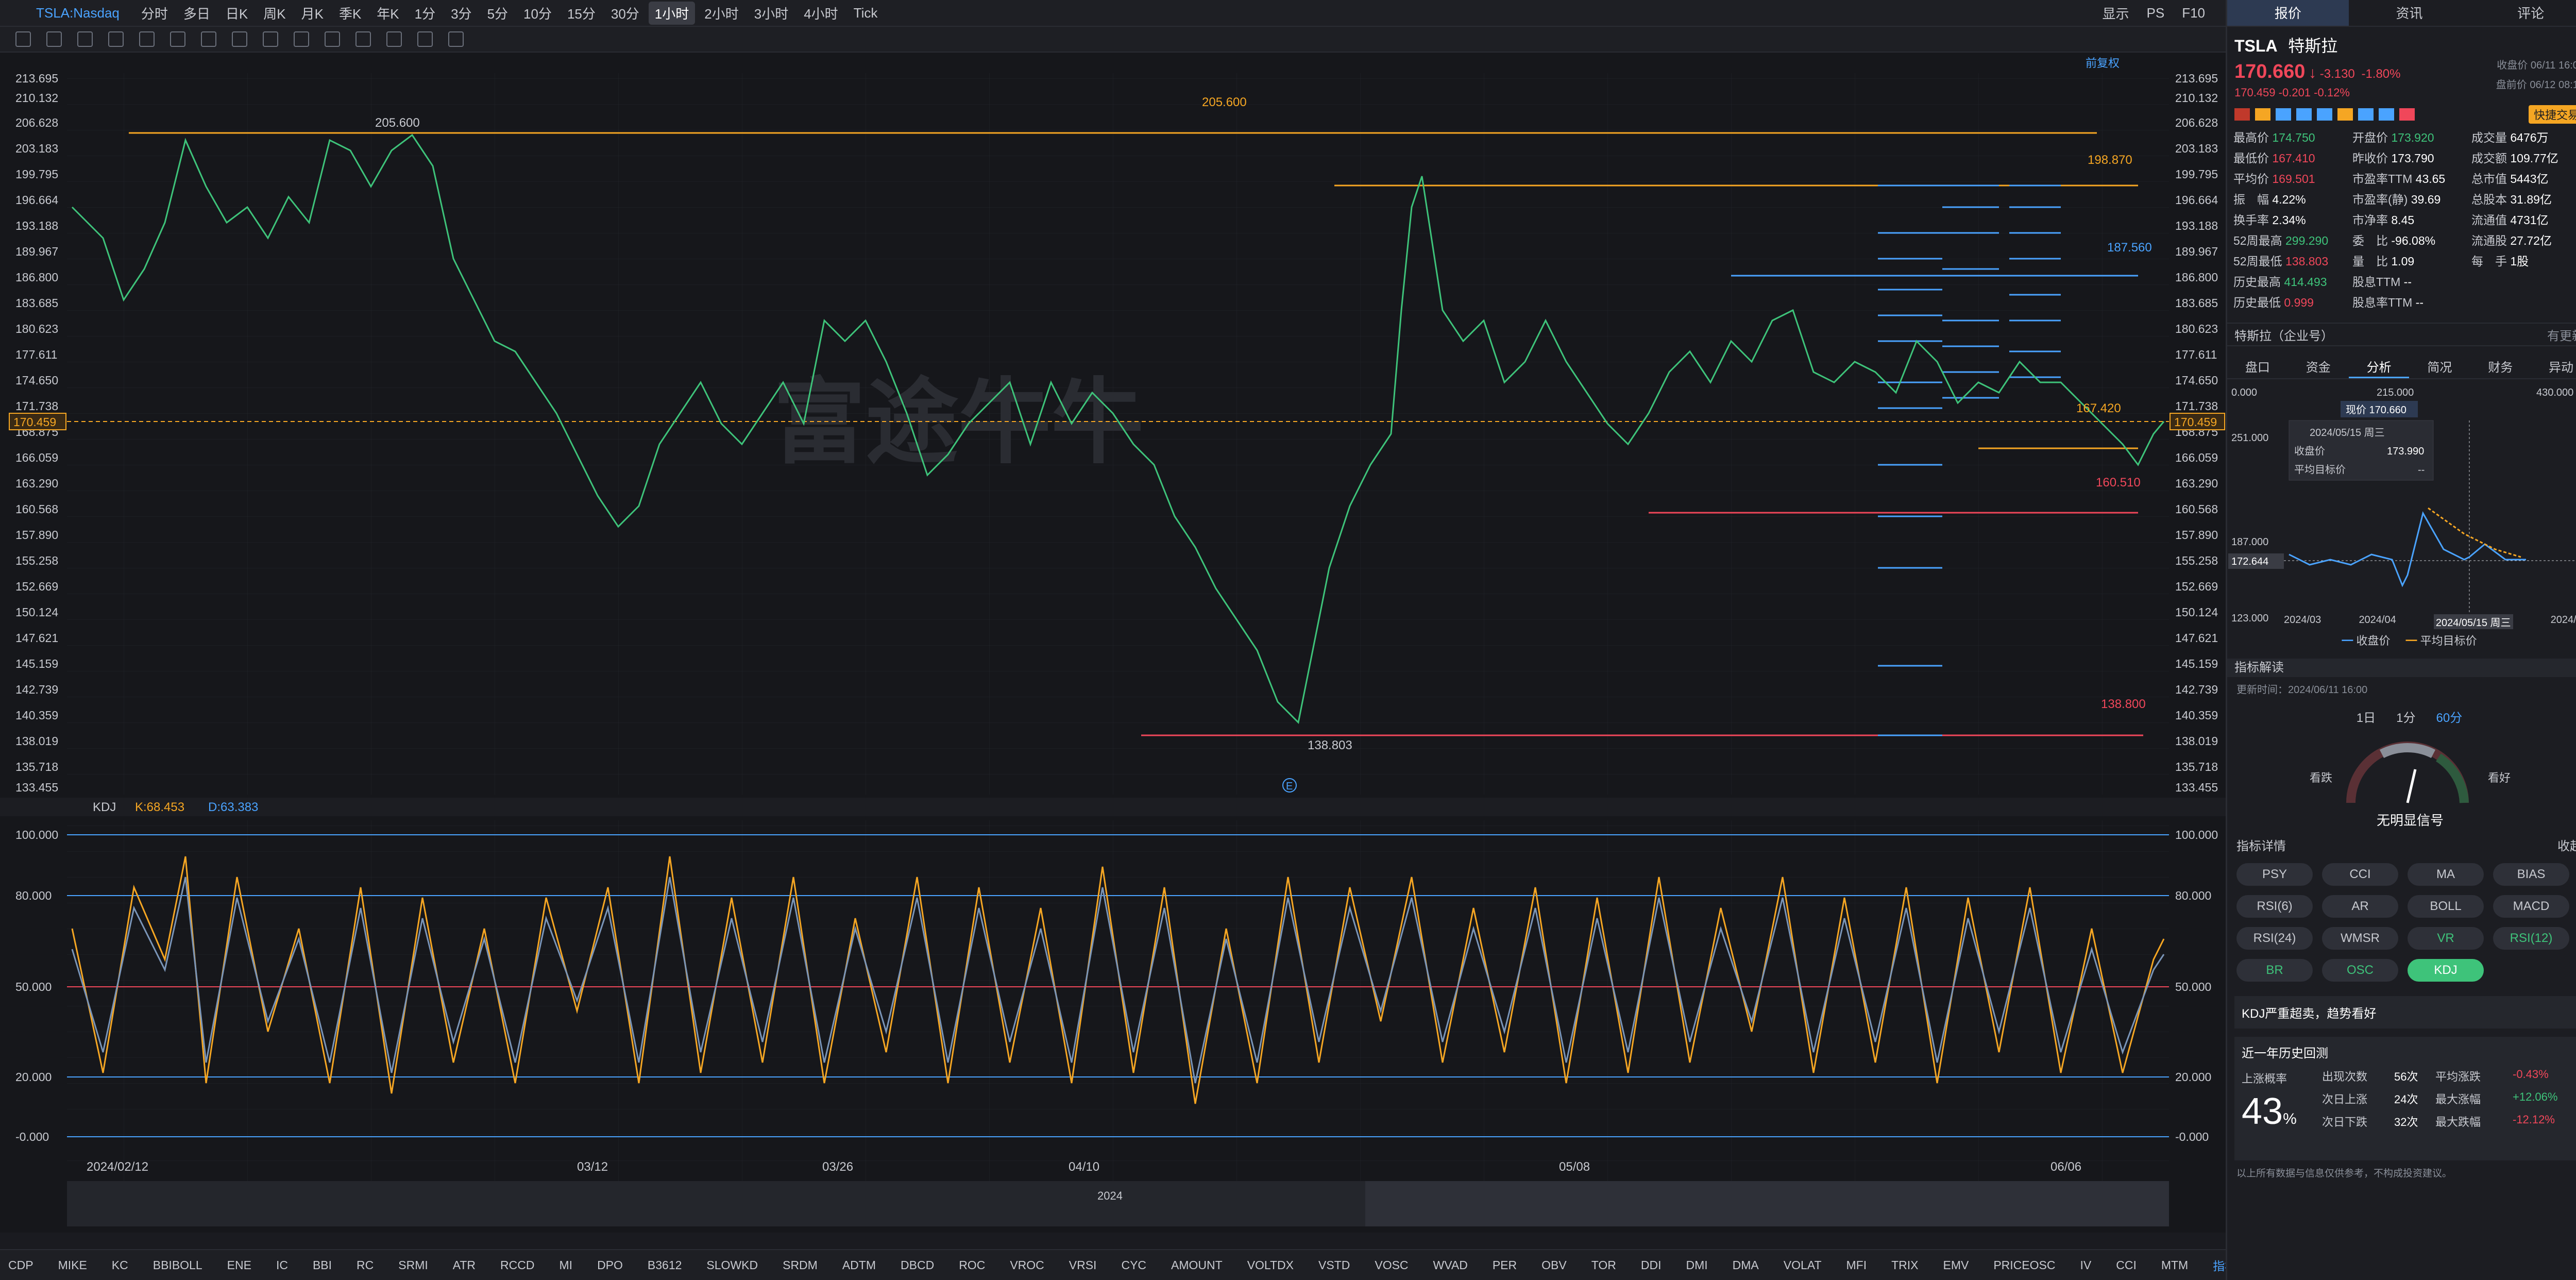 The width and height of the screenshot is (2576, 1280). Describe the element at coordinates (1956, 1265) in the screenshot. I see `ind-emv: EMV` at that location.